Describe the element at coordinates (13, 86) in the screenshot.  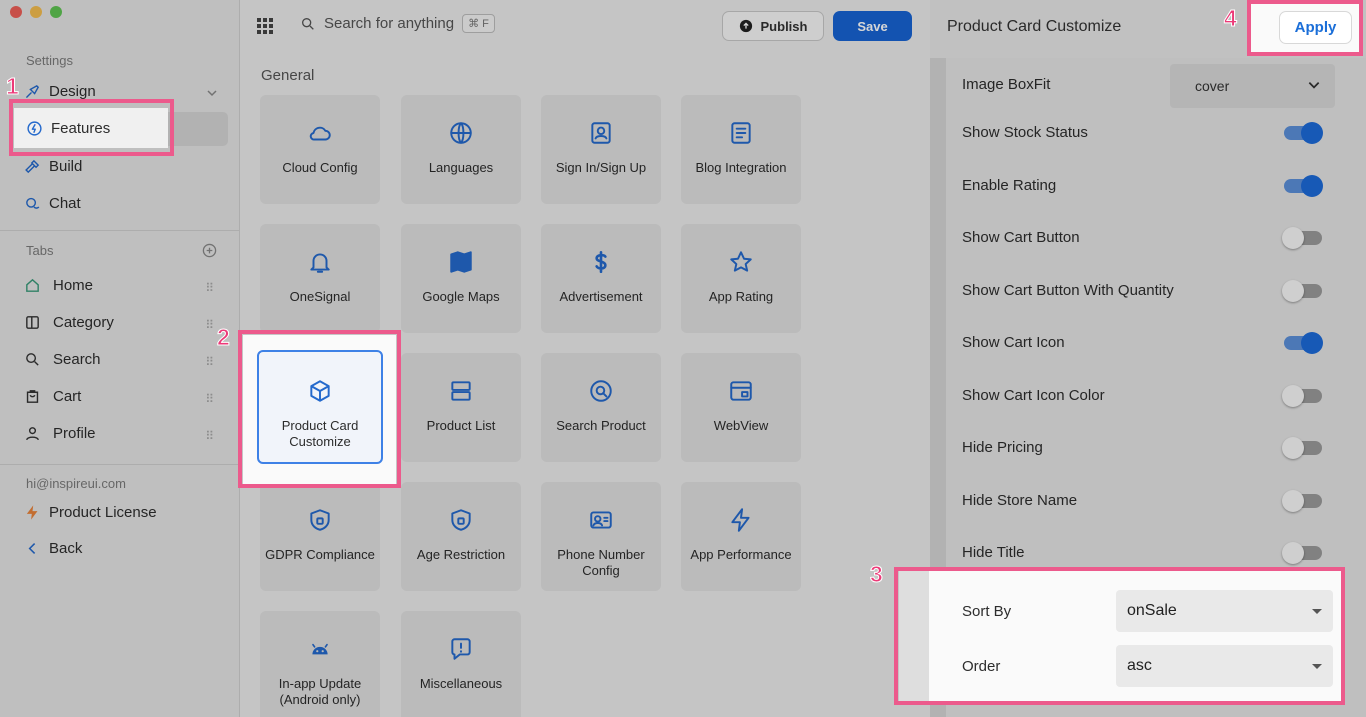
I see `callout-1-number: 1` at that location.